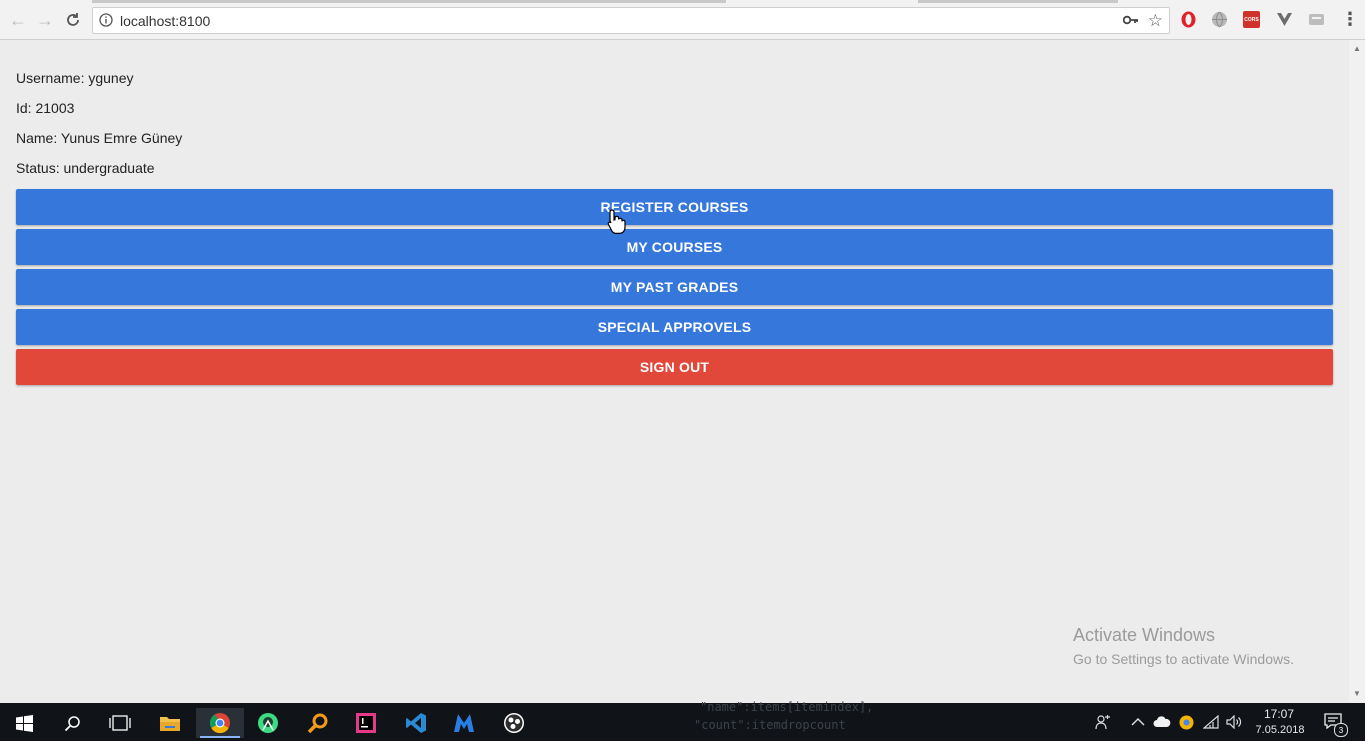  I want to click on menu-icon: ⋮, so click(1350, 19).